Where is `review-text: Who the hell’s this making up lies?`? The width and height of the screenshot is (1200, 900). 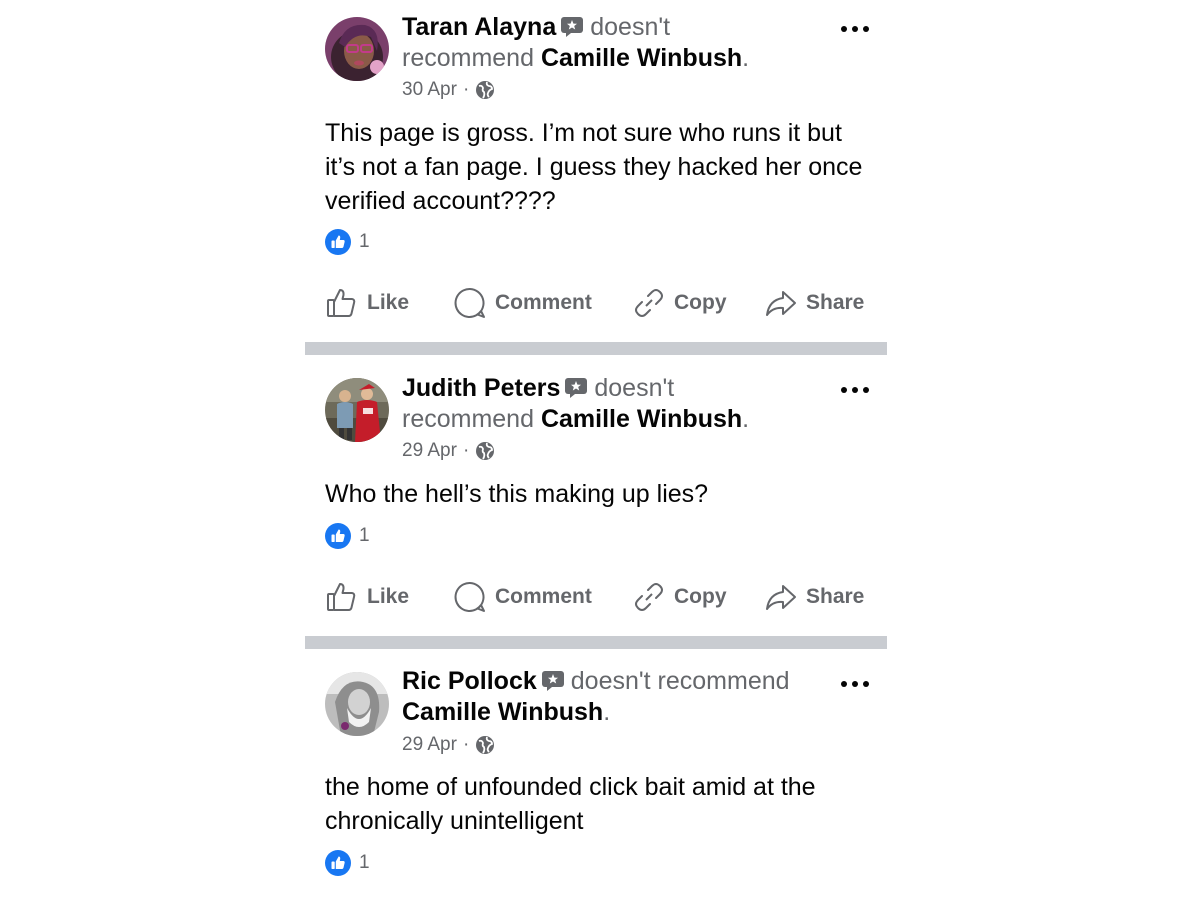 review-text: Who the hell’s this making up lies? is located at coordinates (517, 494).